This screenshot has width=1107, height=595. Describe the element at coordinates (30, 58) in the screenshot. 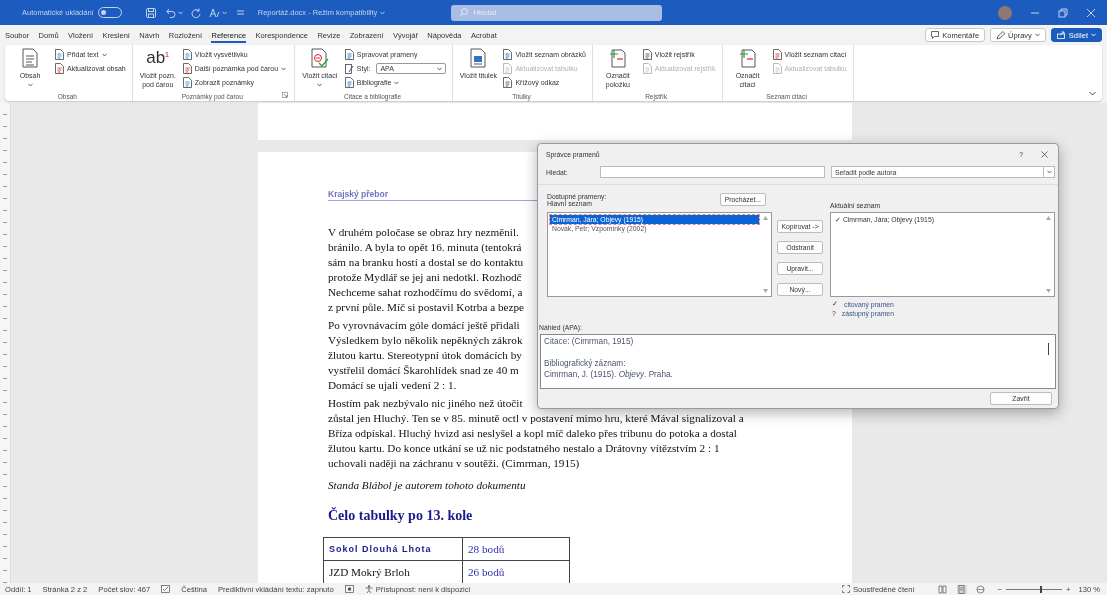

I see `page-lines-icon` at that location.